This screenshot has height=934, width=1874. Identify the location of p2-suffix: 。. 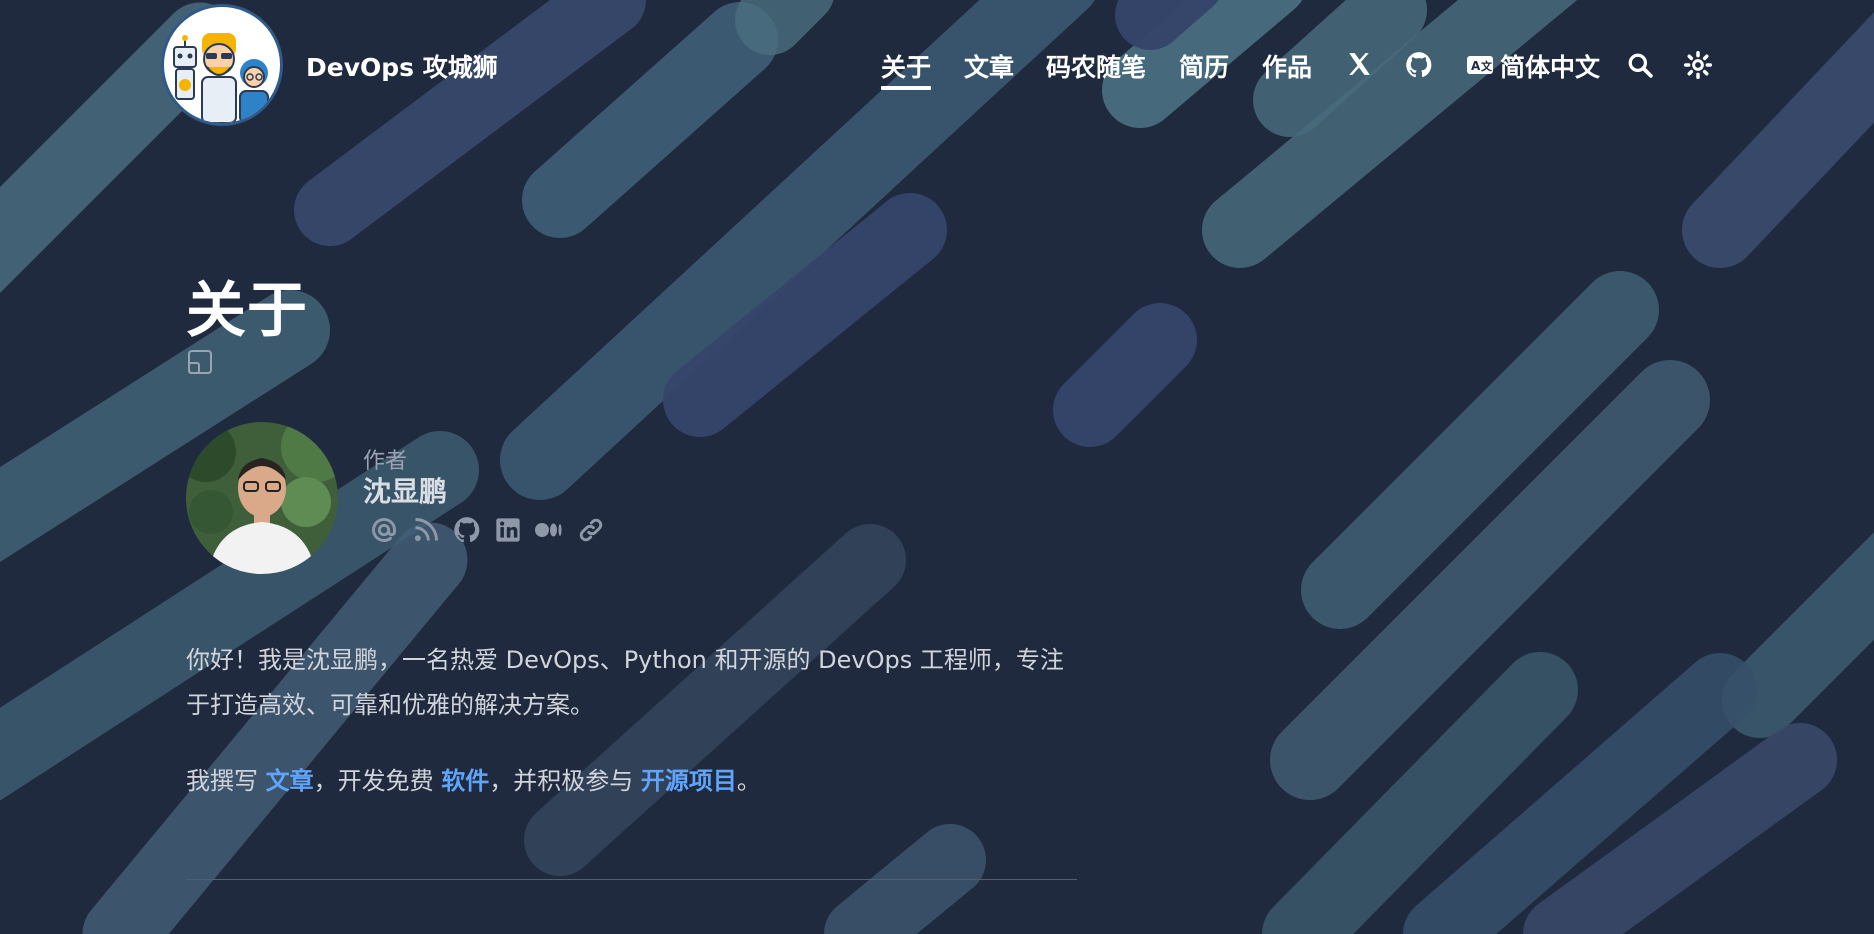
(748, 781).